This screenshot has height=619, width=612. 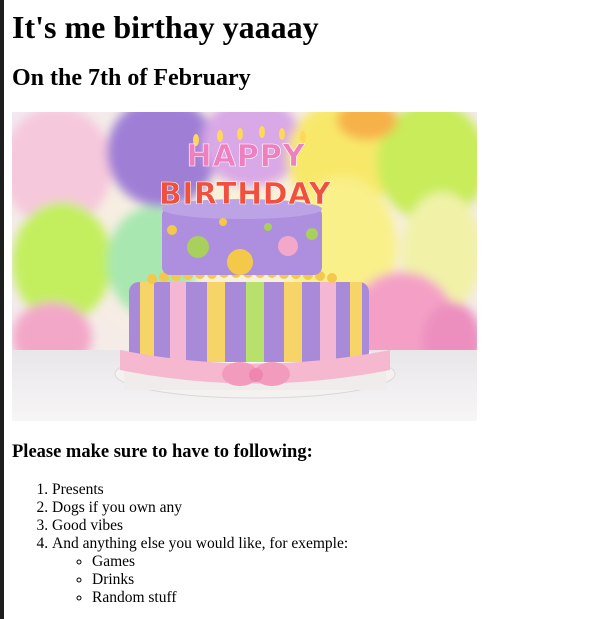 What do you see at coordinates (220, 598) in the screenshot?
I see `sub-list-item: Random stuff` at bounding box center [220, 598].